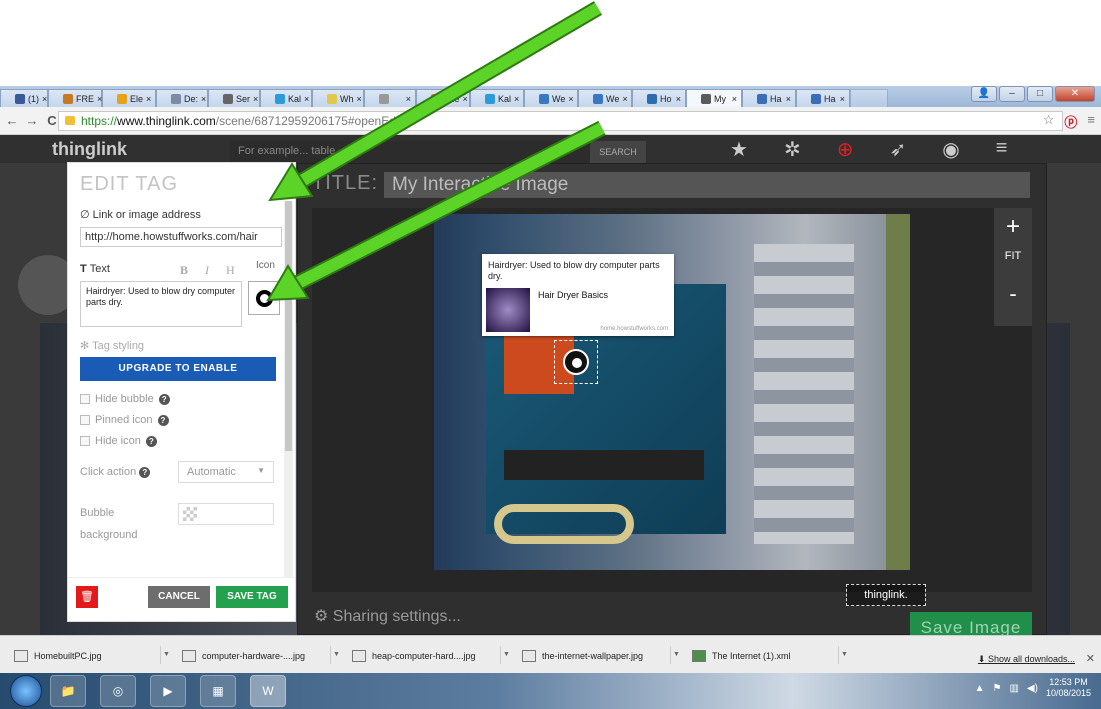 Image resolution: width=1101 pixels, height=709 pixels. Describe the element at coordinates (659, 98) in the screenshot. I see `tab-13: Ho ×` at that location.